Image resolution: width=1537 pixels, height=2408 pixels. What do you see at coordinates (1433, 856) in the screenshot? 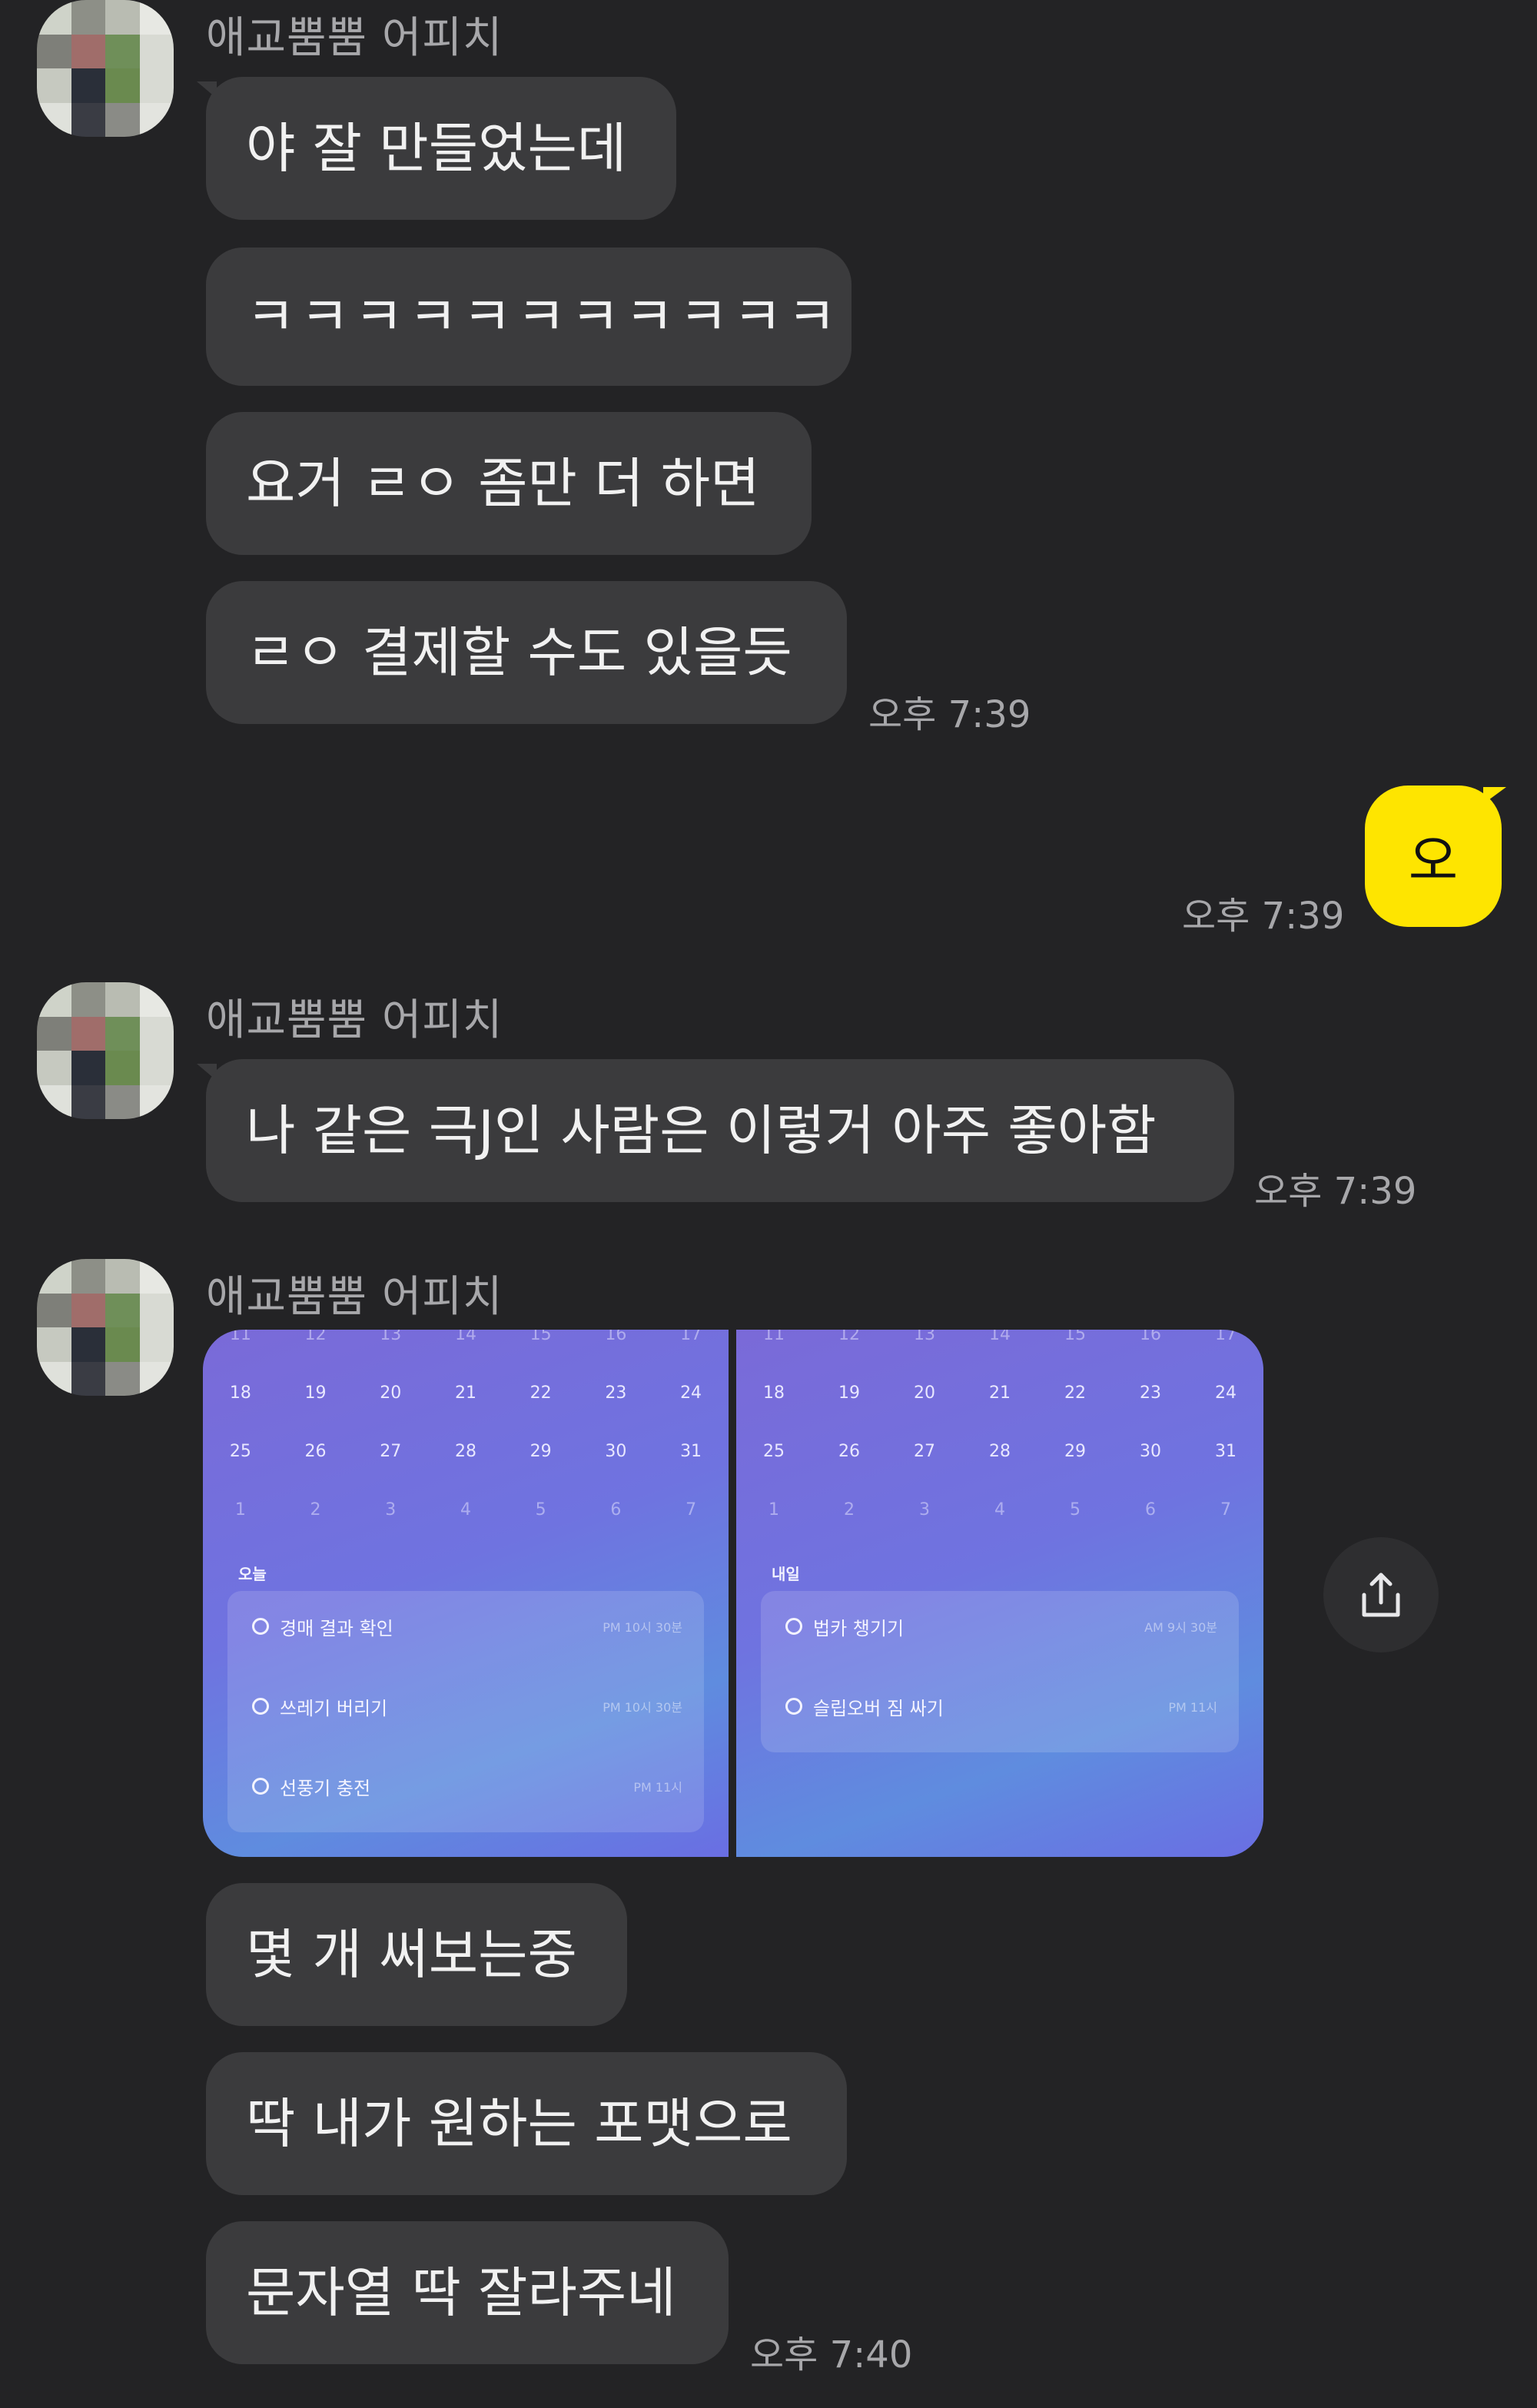
I see `my-message-bubble: 오` at bounding box center [1433, 856].